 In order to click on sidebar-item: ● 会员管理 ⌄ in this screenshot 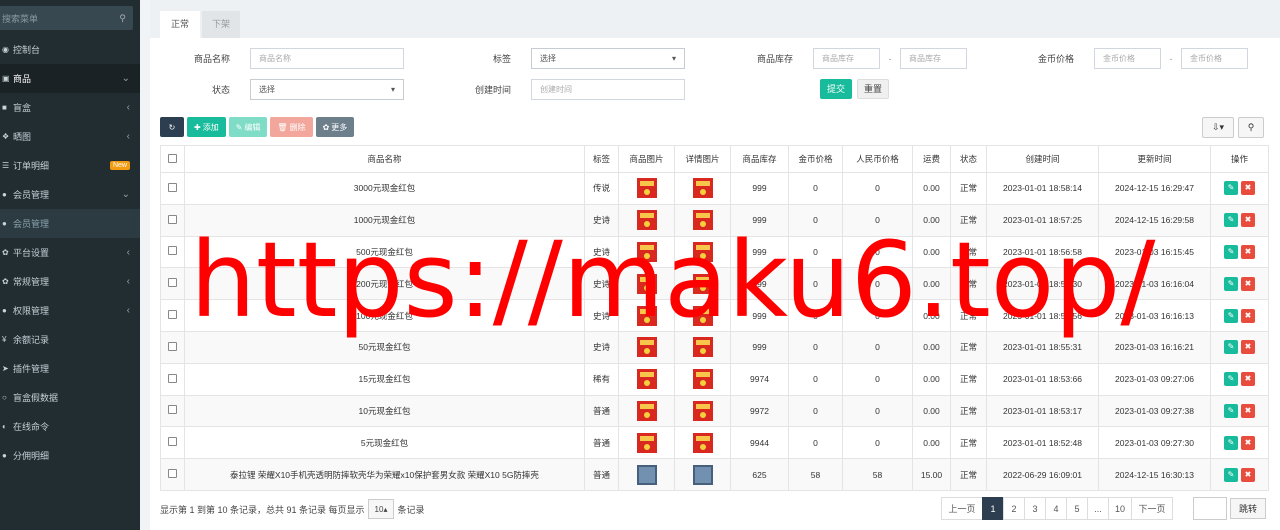, I will do `click(70, 194)`.